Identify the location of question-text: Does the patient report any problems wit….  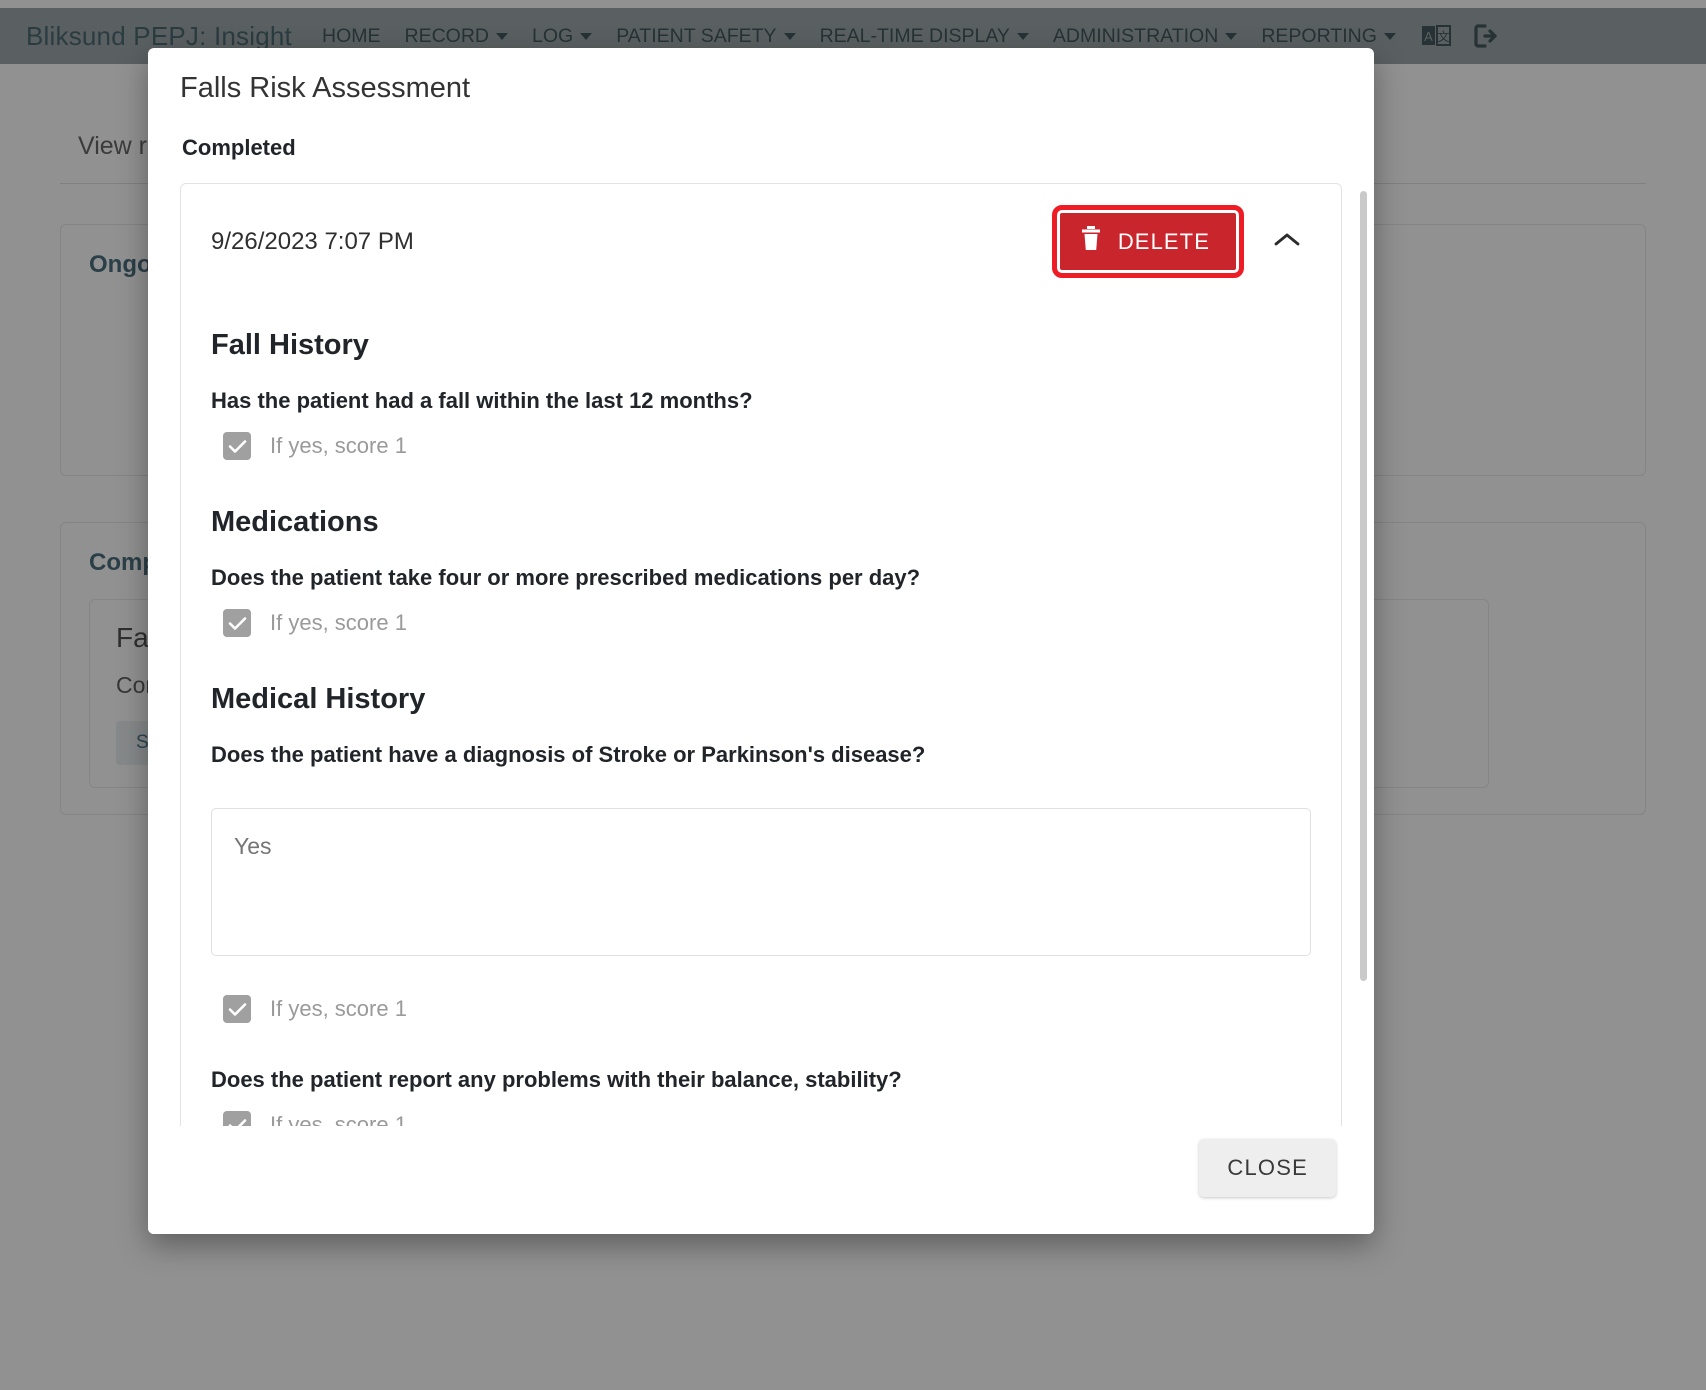
(556, 1079).